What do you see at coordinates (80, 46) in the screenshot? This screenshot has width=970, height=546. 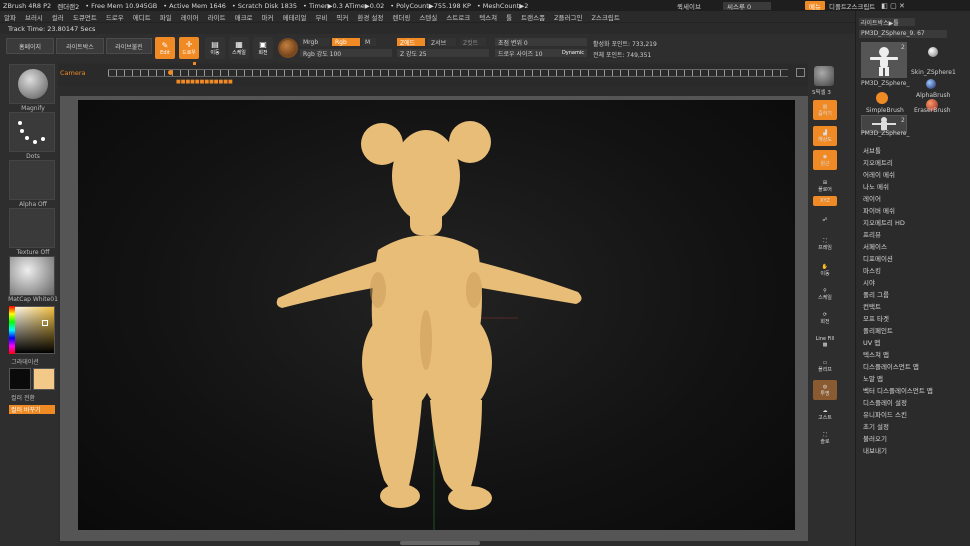 I see `lightbox-button: 라이트박스` at bounding box center [80, 46].